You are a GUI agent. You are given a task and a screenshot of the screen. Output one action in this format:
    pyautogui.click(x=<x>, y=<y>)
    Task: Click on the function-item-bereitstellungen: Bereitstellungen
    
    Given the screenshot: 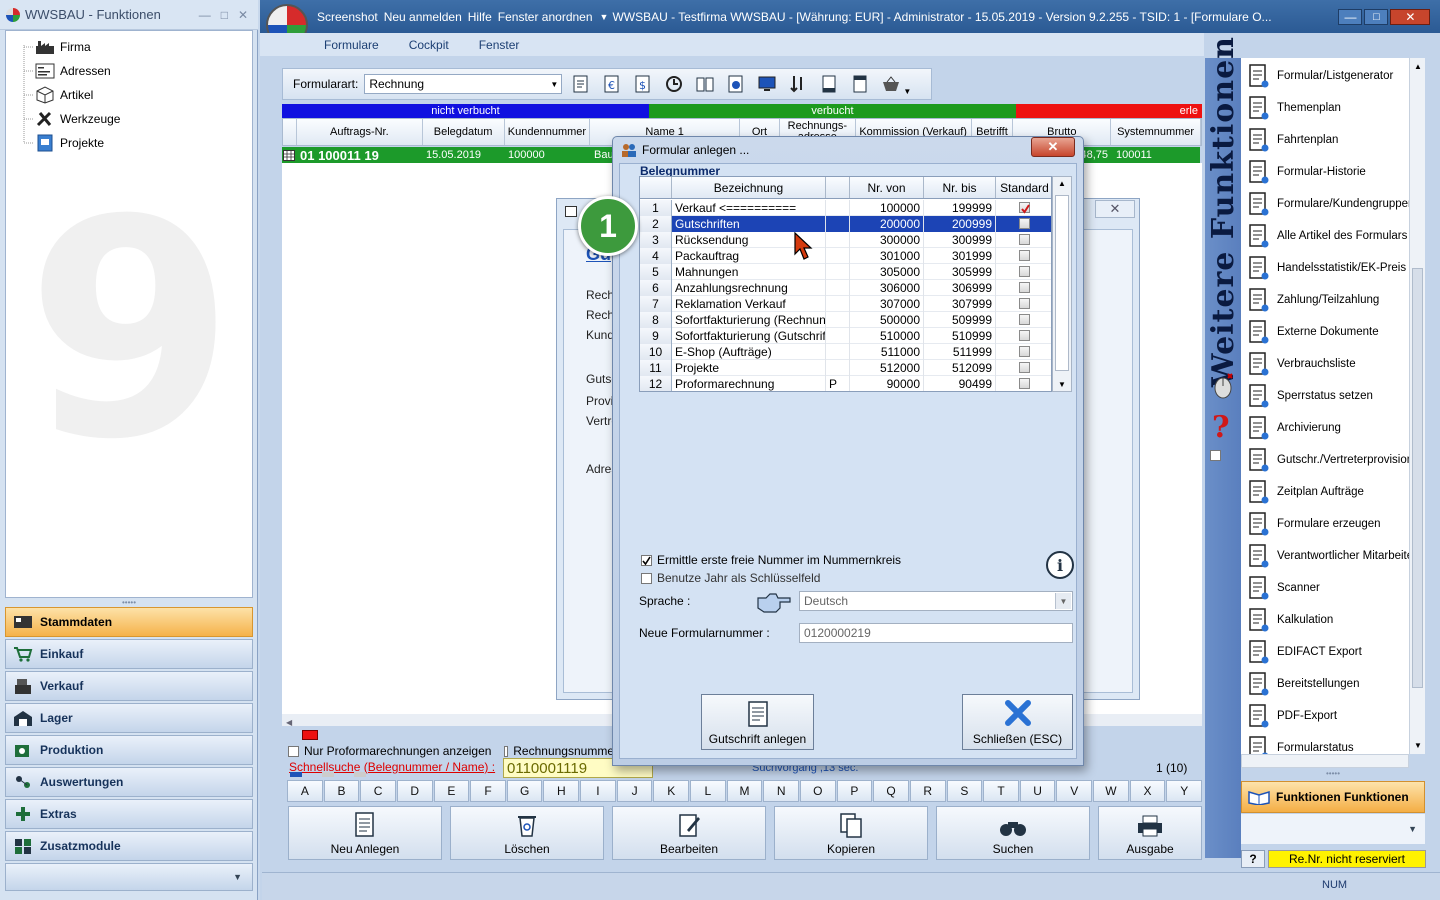 What is the action you would take?
    pyautogui.click(x=1302, y=684)
    